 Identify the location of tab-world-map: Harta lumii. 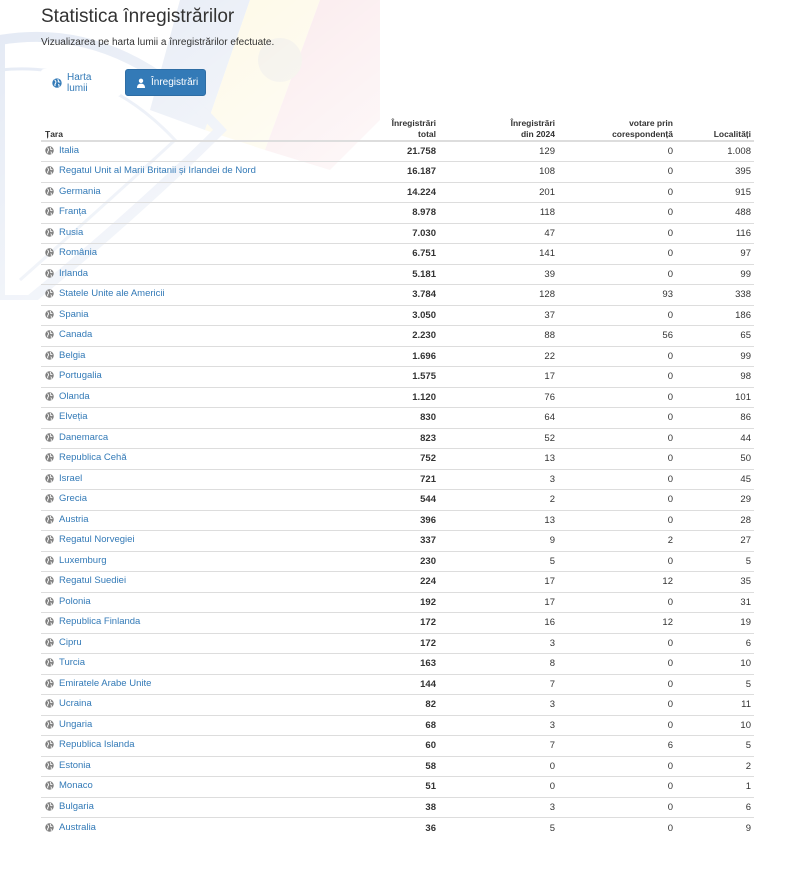
(81, 82).